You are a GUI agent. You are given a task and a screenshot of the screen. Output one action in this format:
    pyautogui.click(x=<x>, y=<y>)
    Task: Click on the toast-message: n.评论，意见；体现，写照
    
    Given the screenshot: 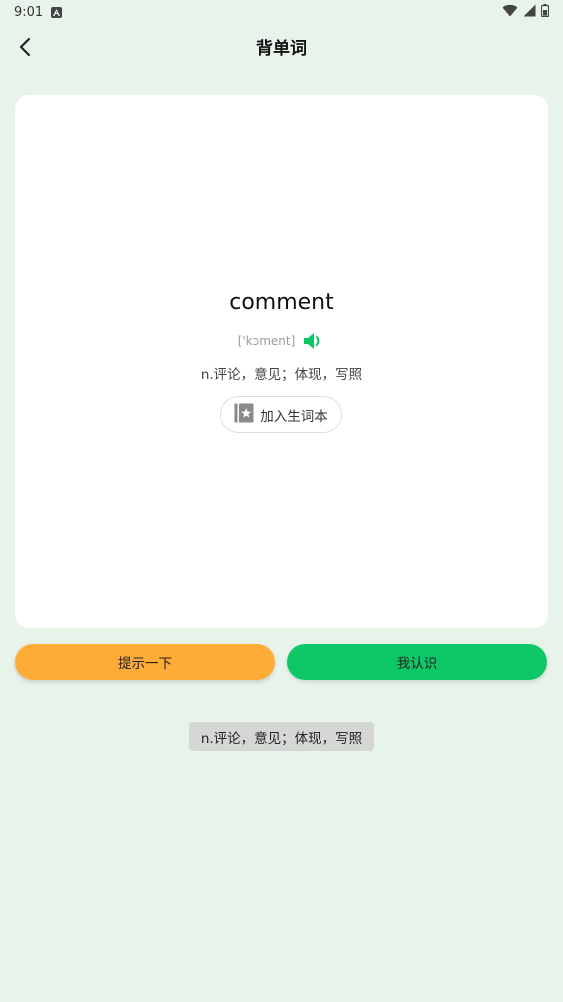 What is the action you would take?
    pyautogui.click(x=281, y=736)
    